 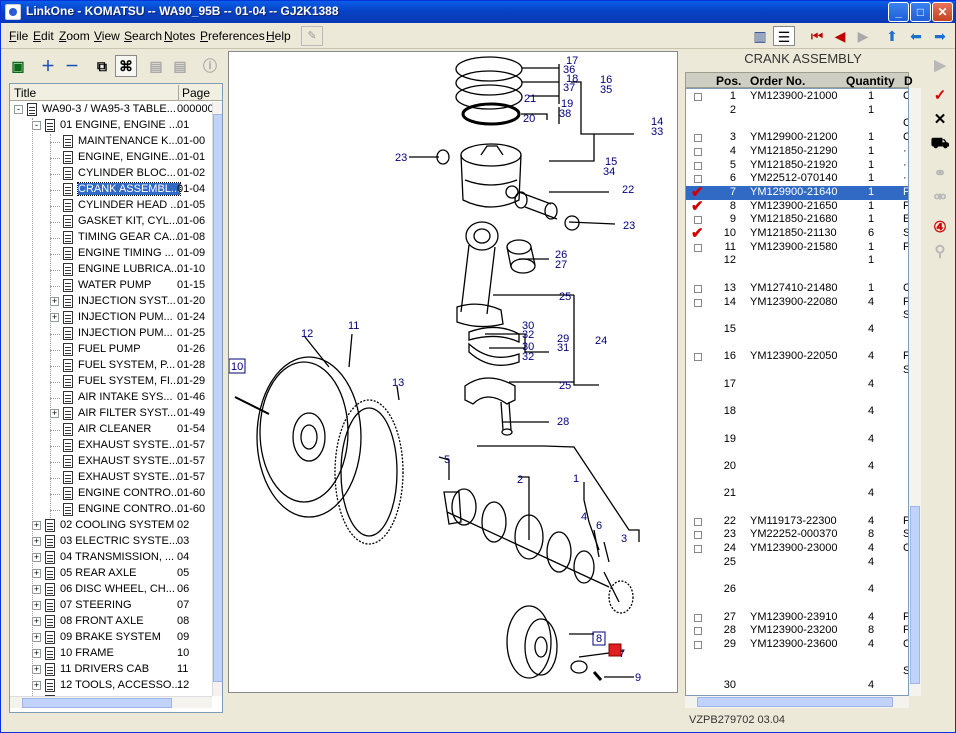 I want to click on forward-arrow-icon: ➡, so click(x=940, y=36).